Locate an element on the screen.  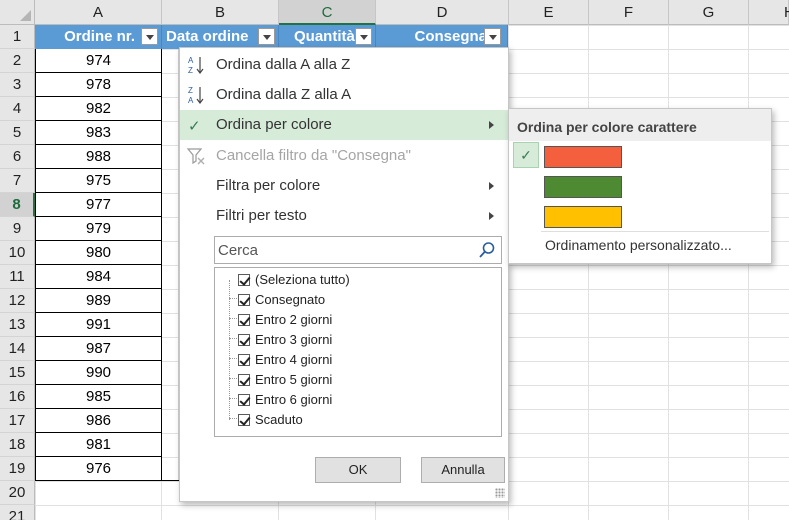
row-header: 13 is located at coordinates (17, 325).